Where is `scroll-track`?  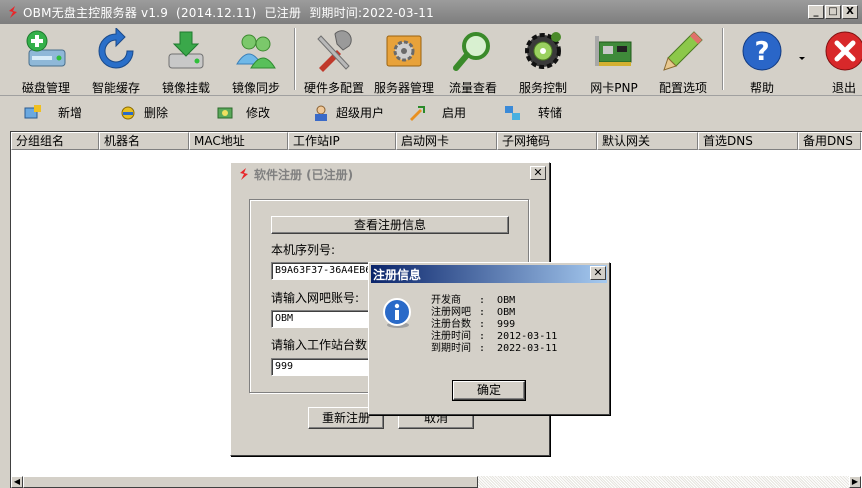
scroll-track is located at coordinates (663, 482).